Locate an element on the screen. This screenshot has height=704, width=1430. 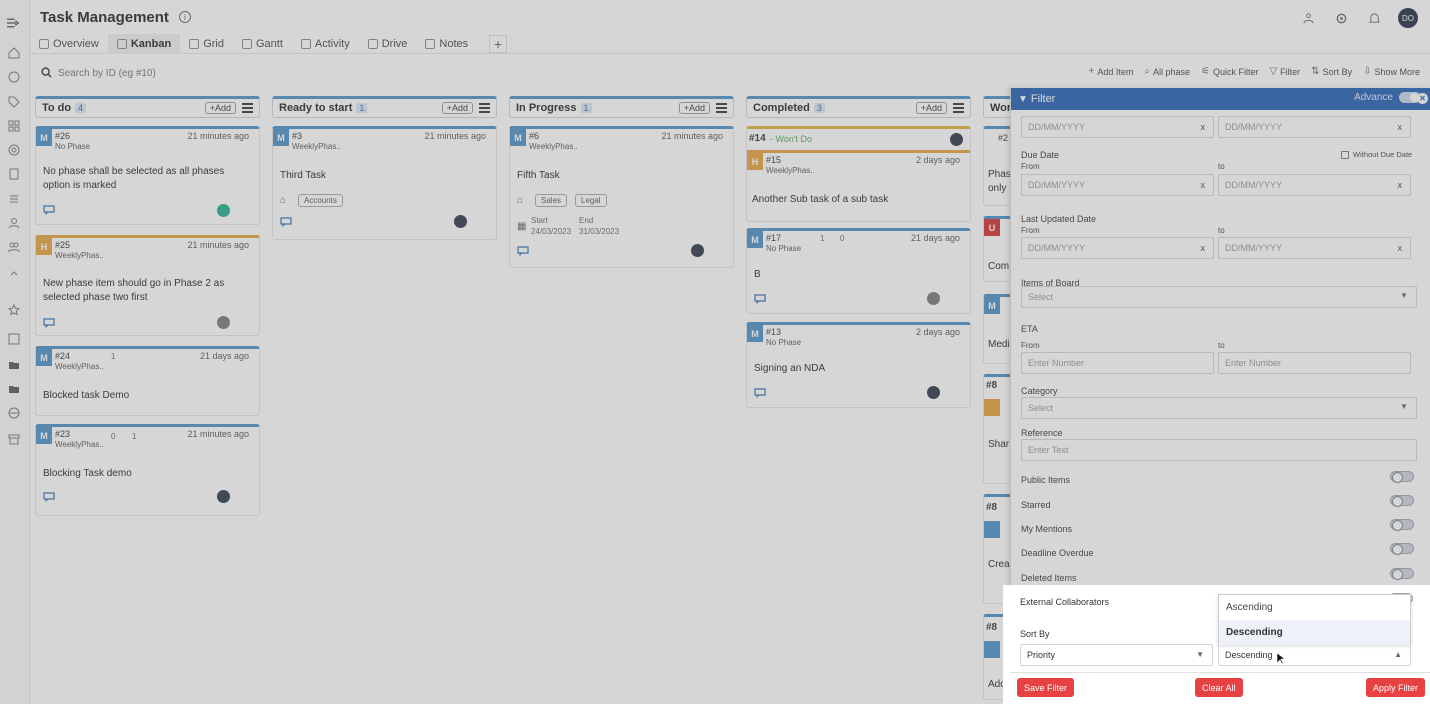
home-icon is located at coordinates (14, 53).